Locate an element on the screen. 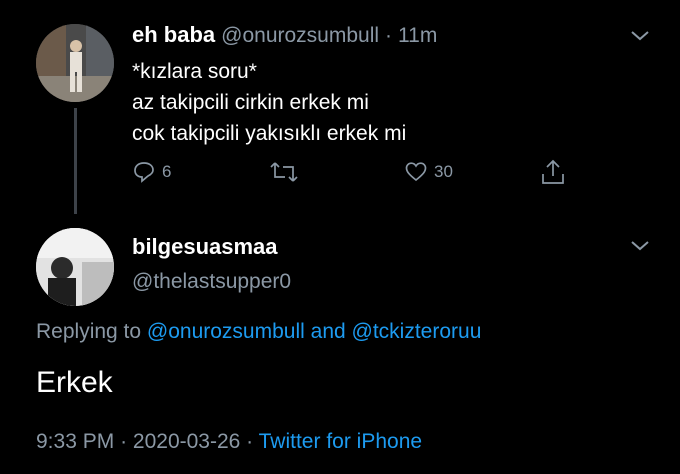  reply-handle: @thelastsupper0 is located at coordinates (211, 282).